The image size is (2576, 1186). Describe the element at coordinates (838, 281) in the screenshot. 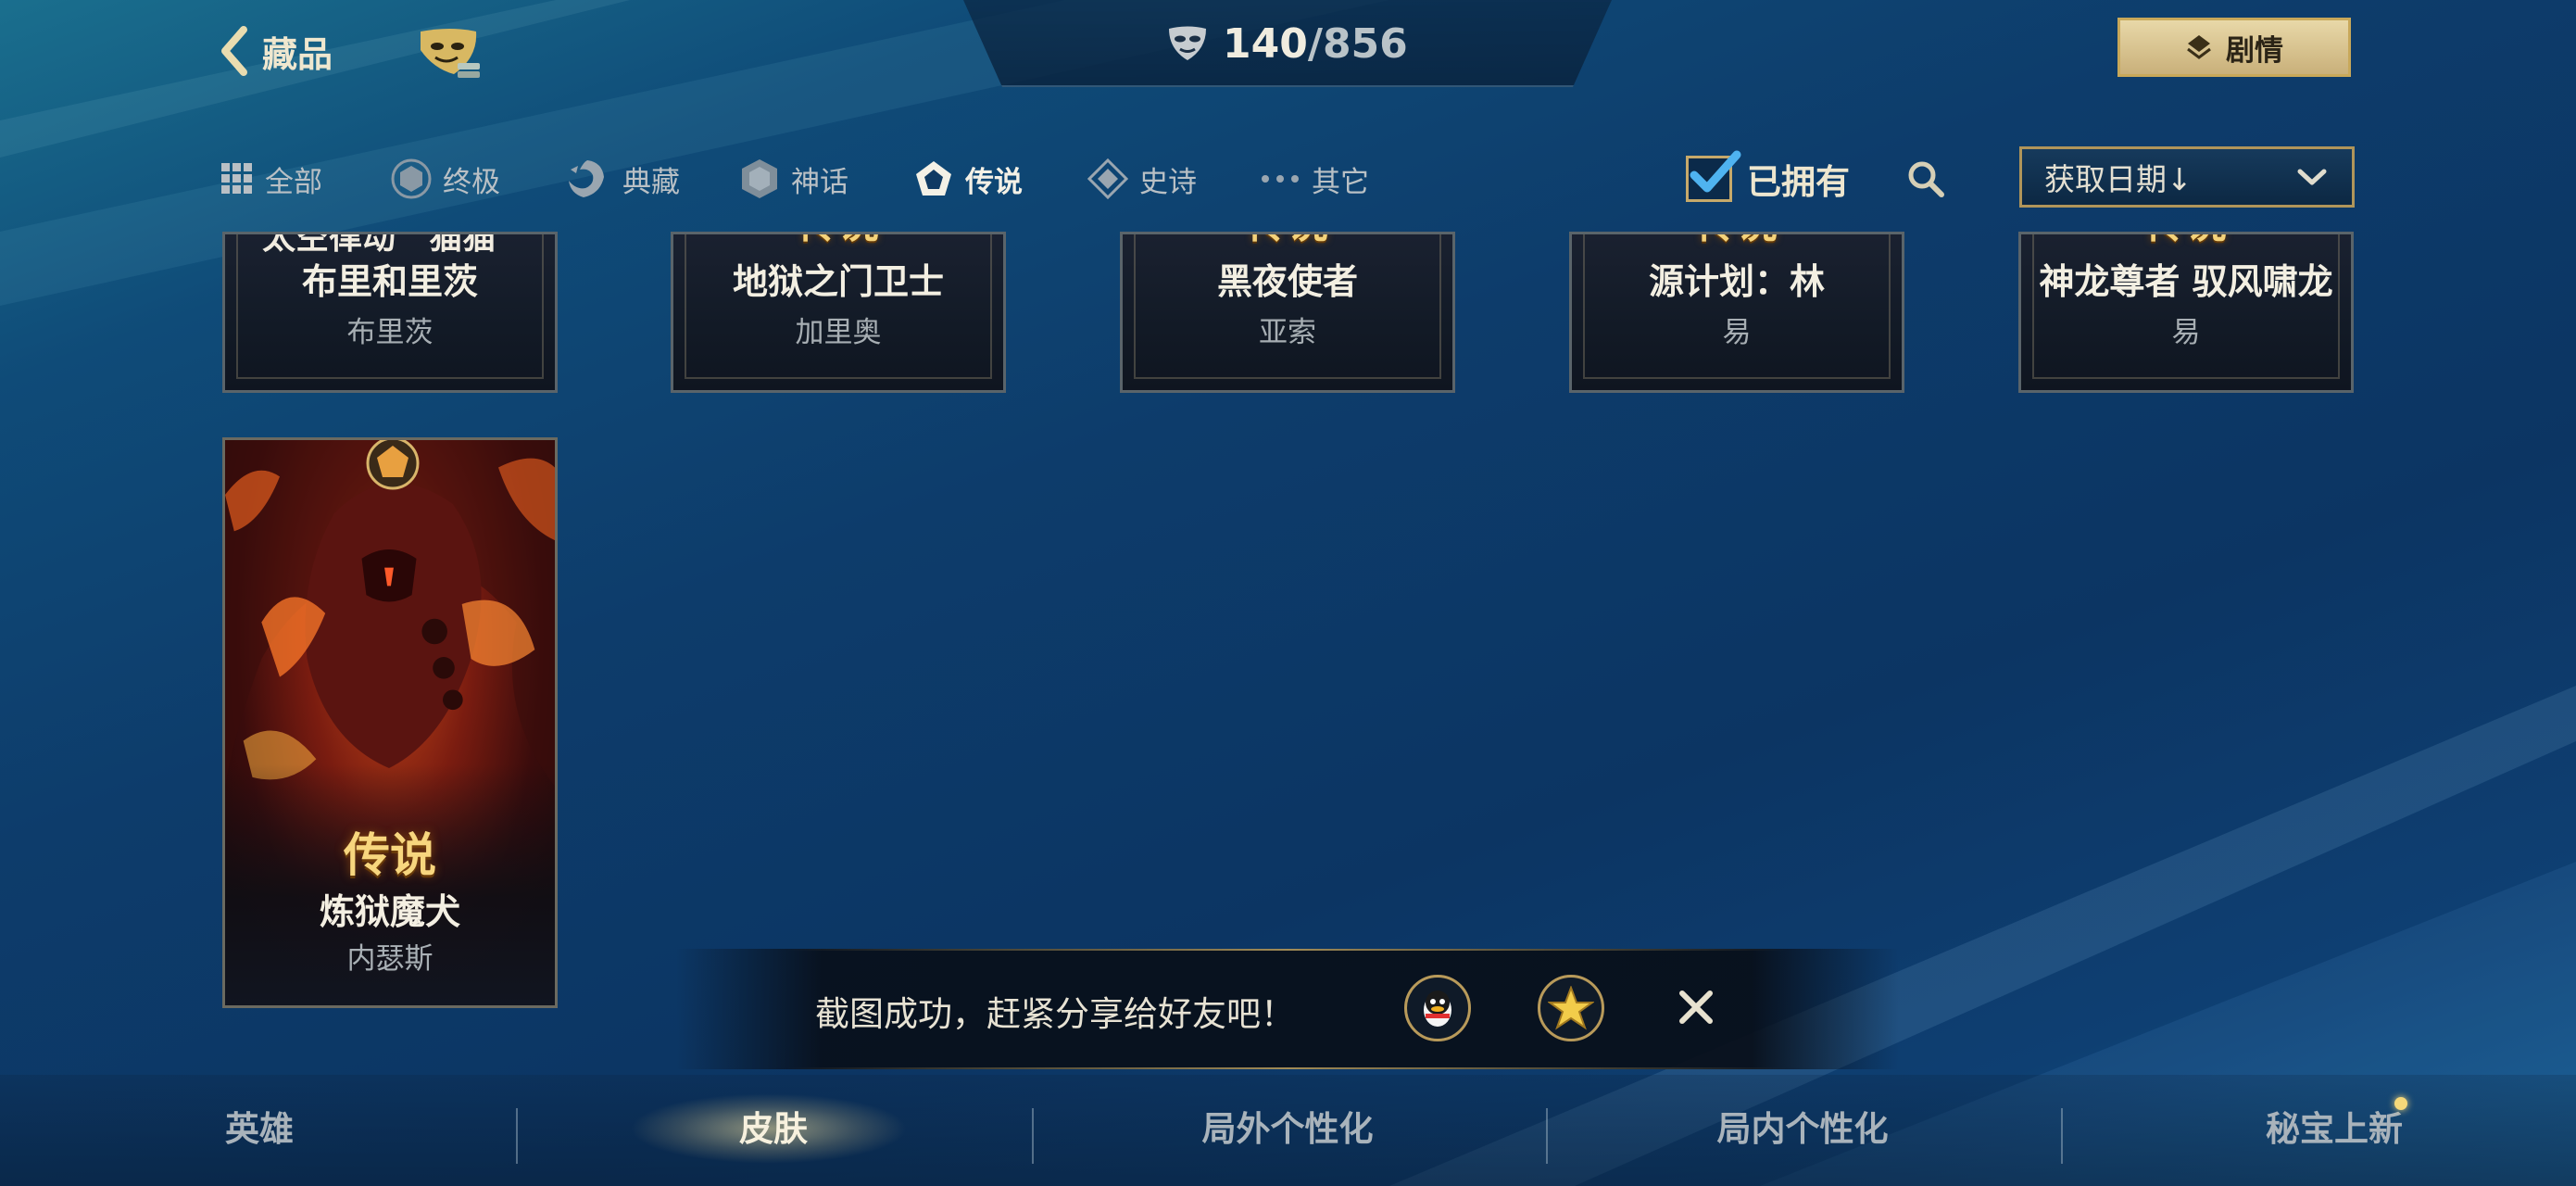

I see `skin-name: 地狱之门卫士` at that location.